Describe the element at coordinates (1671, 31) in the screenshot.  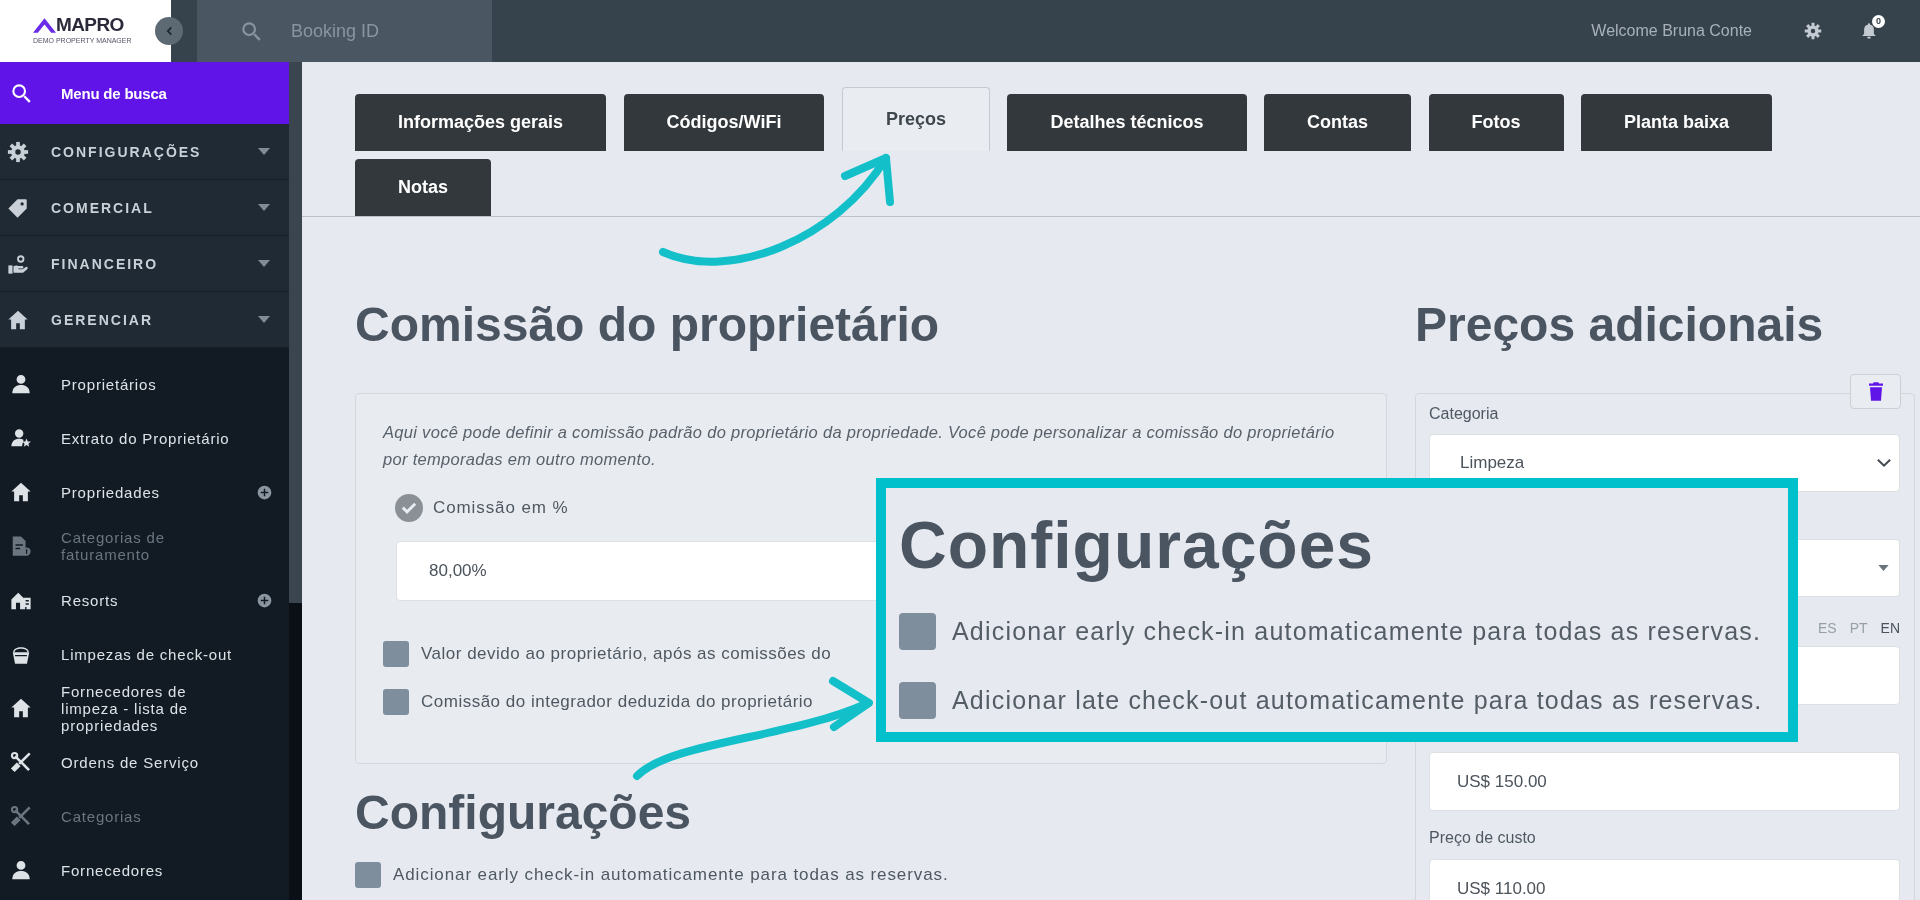
I see `welcome-text: Welcome Bruna Conte` at that location.